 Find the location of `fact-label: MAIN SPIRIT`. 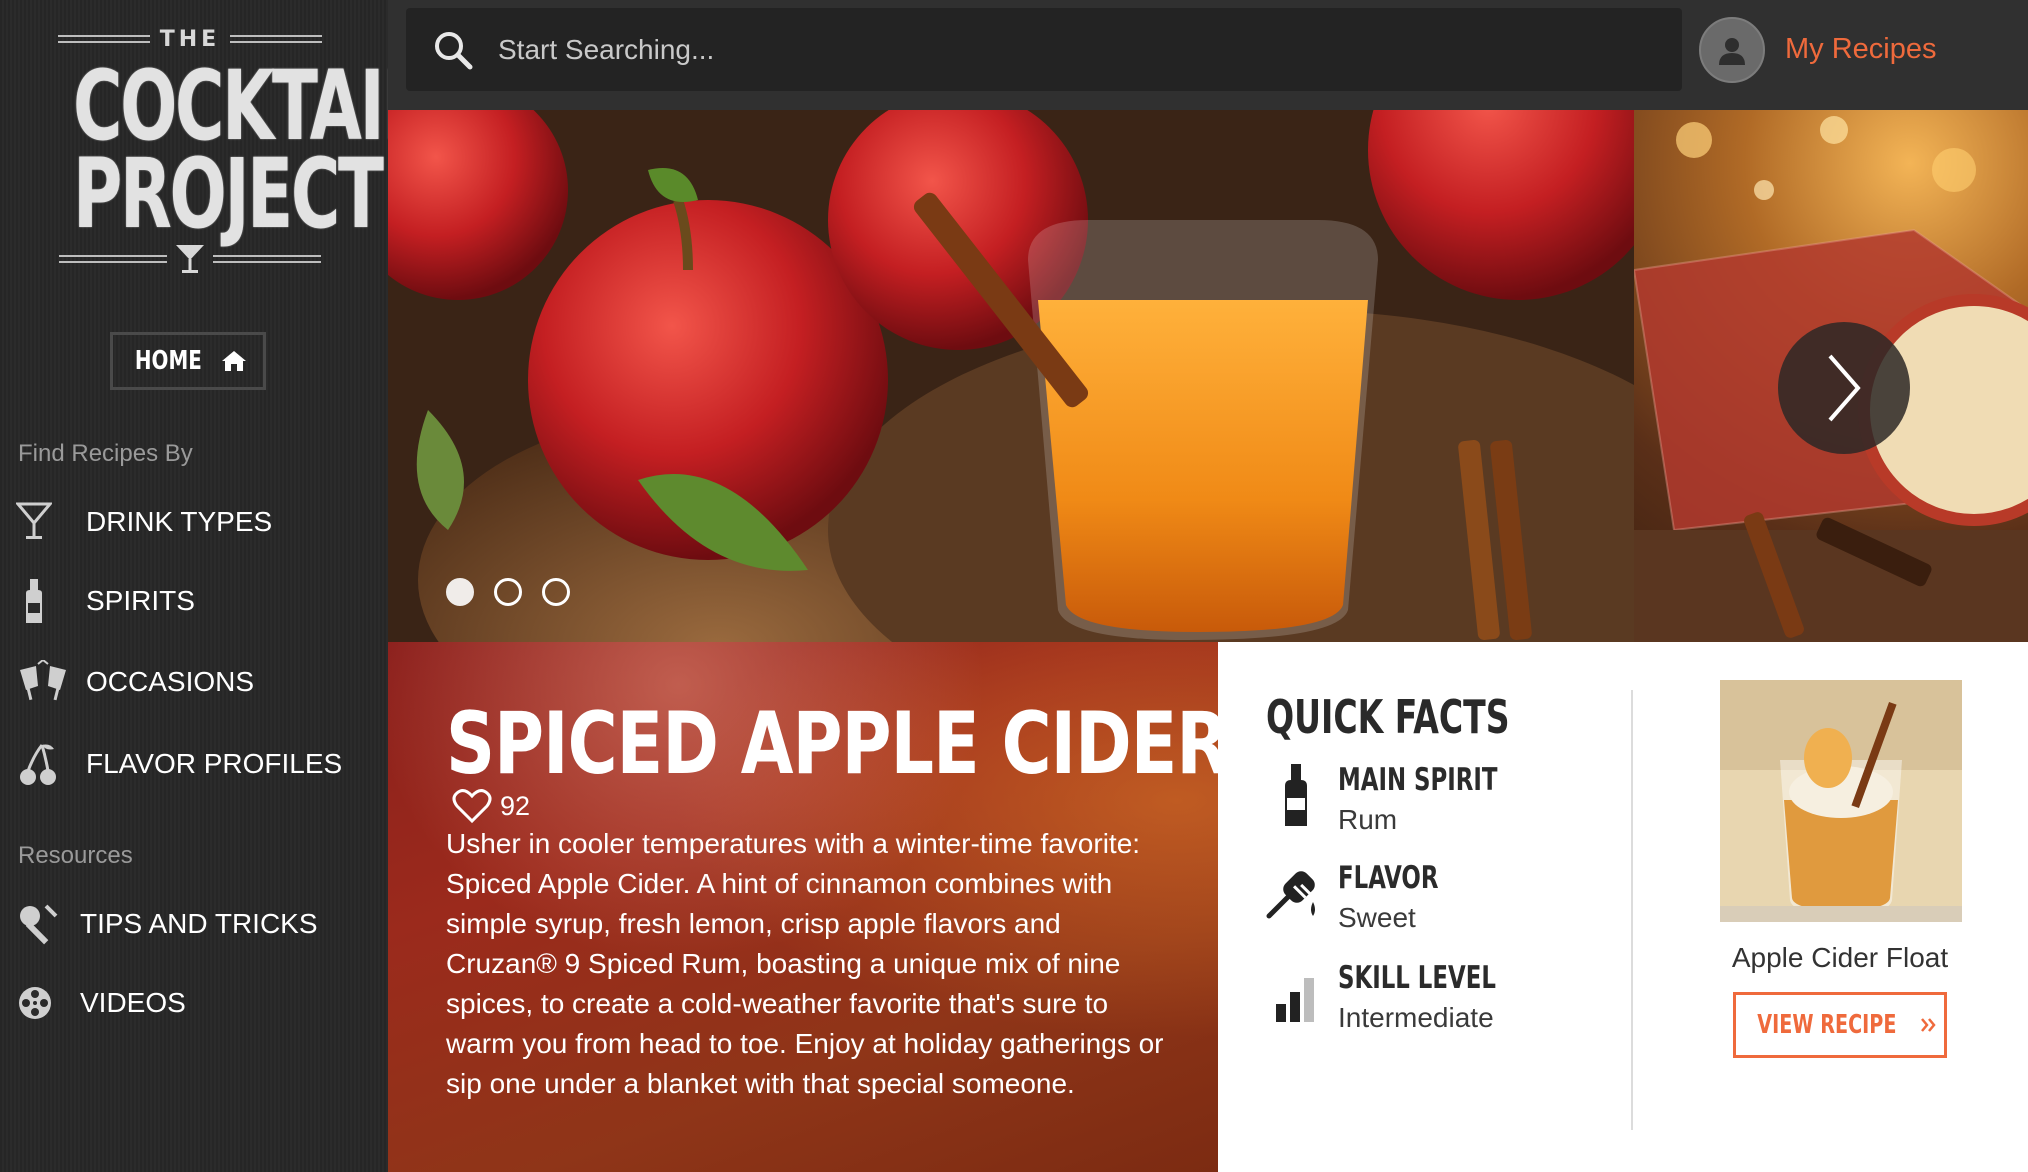

fact-label: MAIN SPIRIT is located at coordinates (1418, 780).